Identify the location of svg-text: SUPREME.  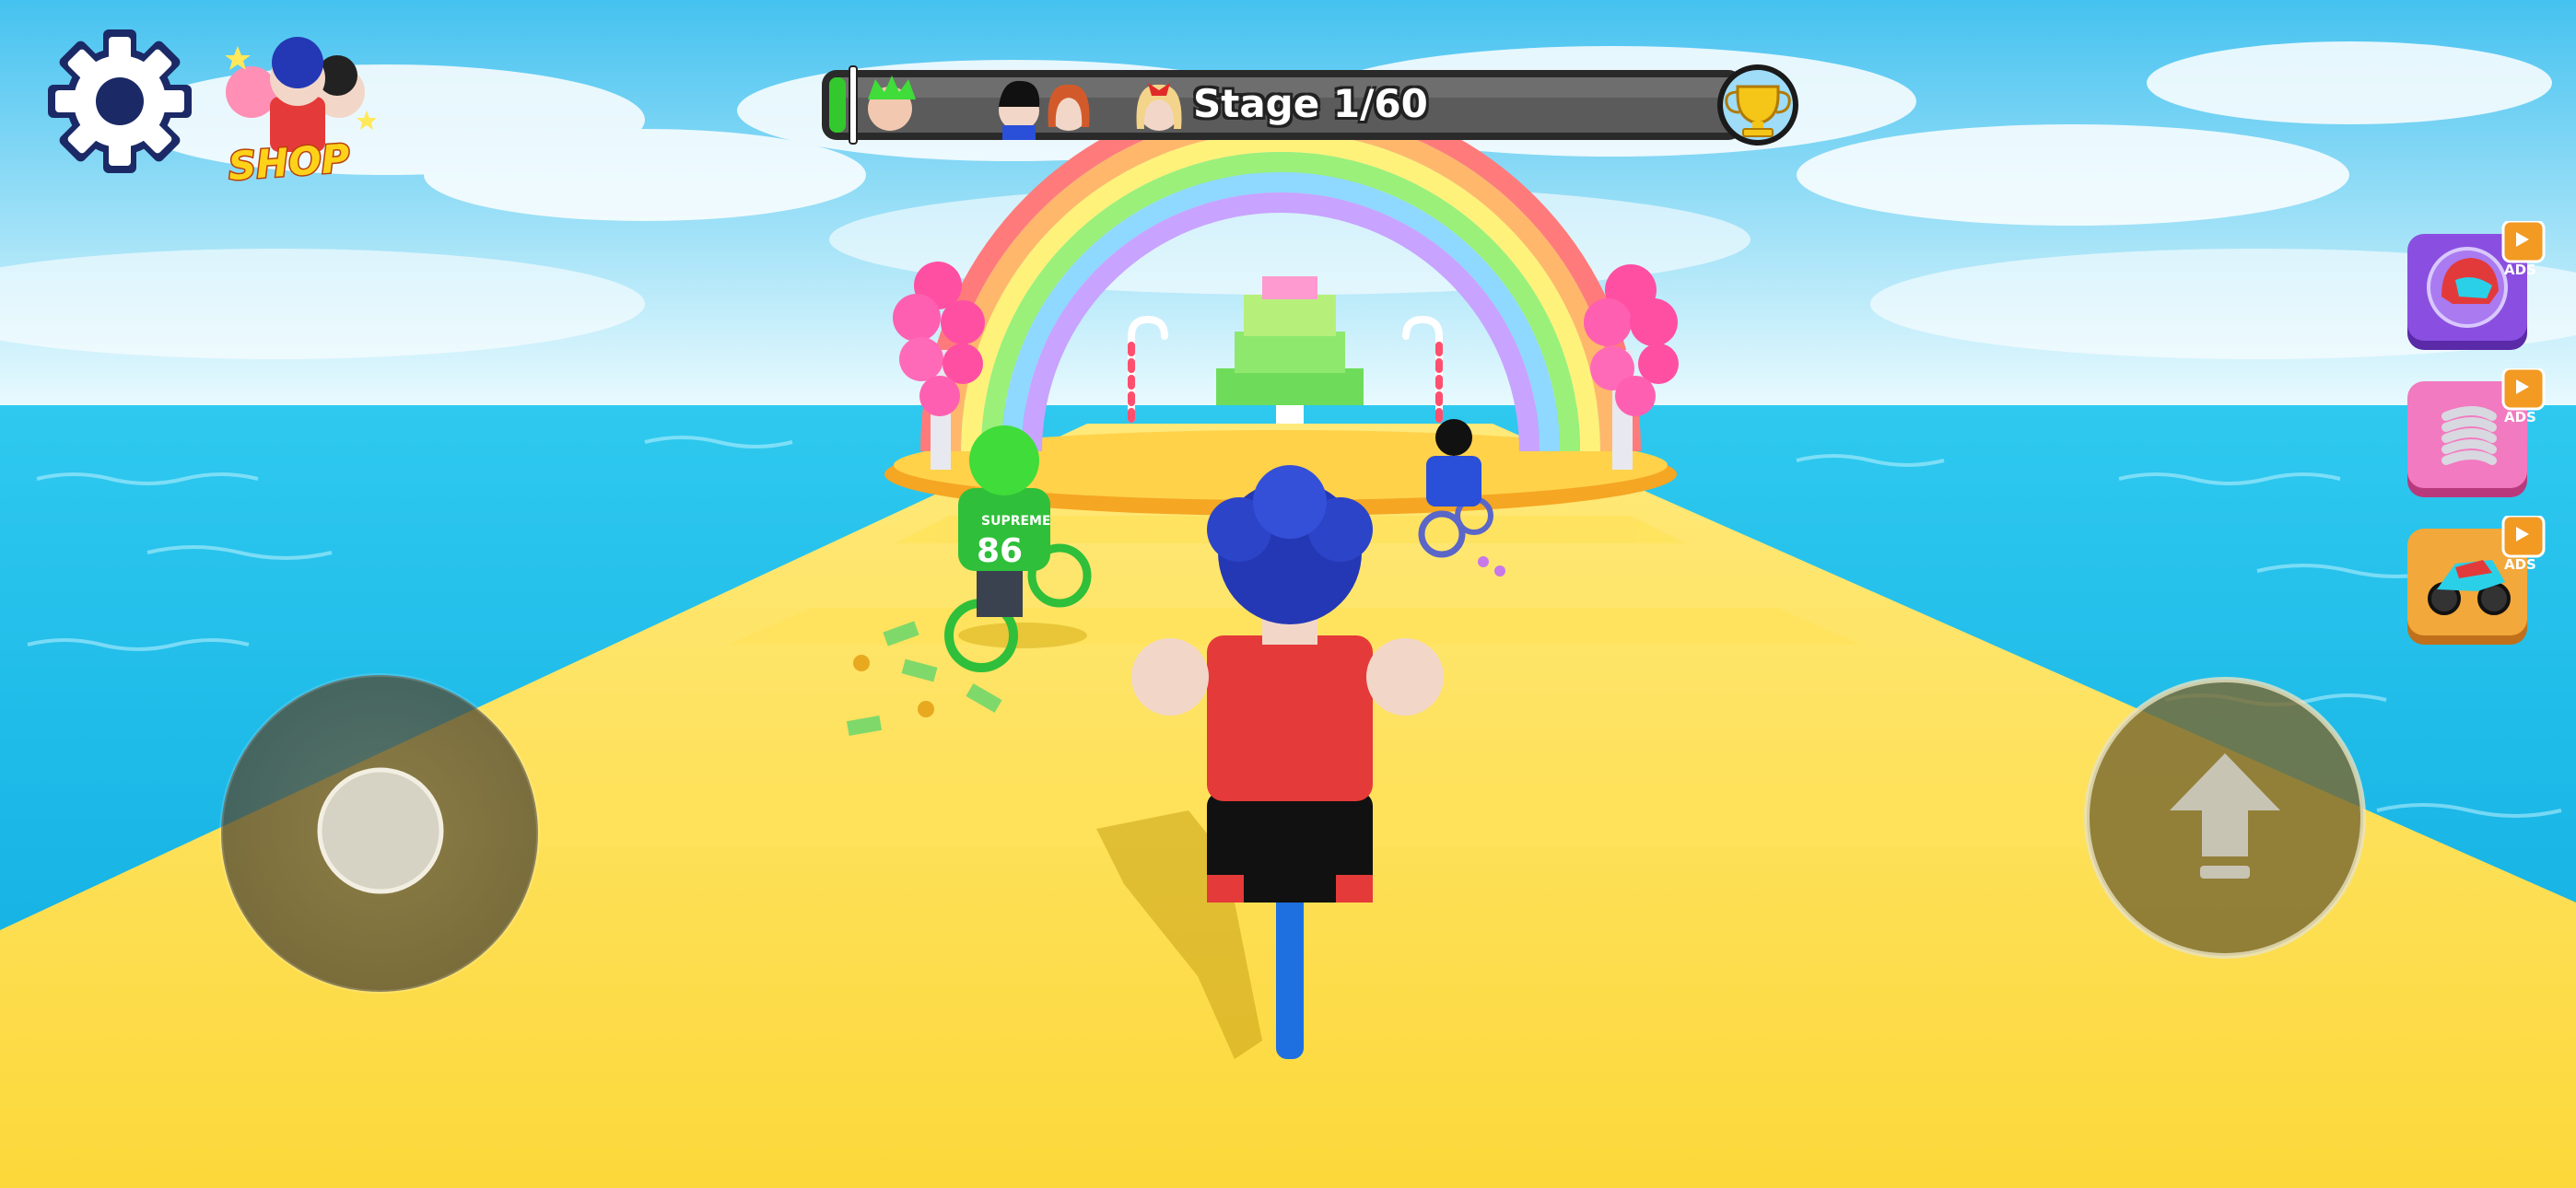
(1016, 521).